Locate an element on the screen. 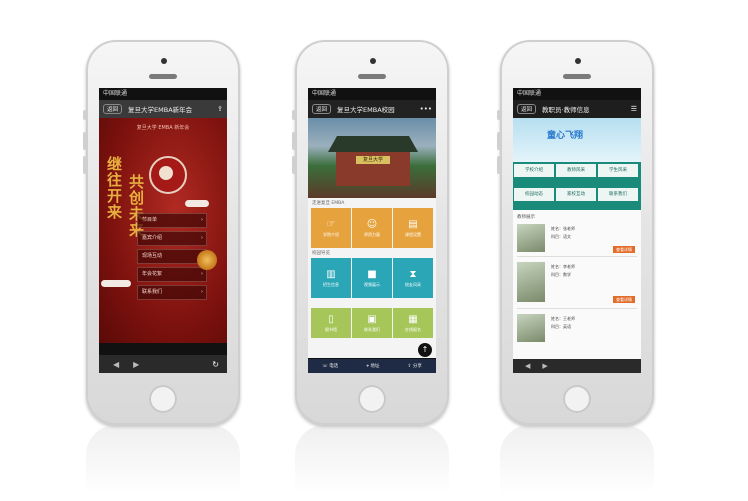 The width and height of the screenshot is (748, 501). category-grid: 学校介绍 教师风采 学生风采 校园动态 家校互动 联系我们 is located at coordinates (577, 186).